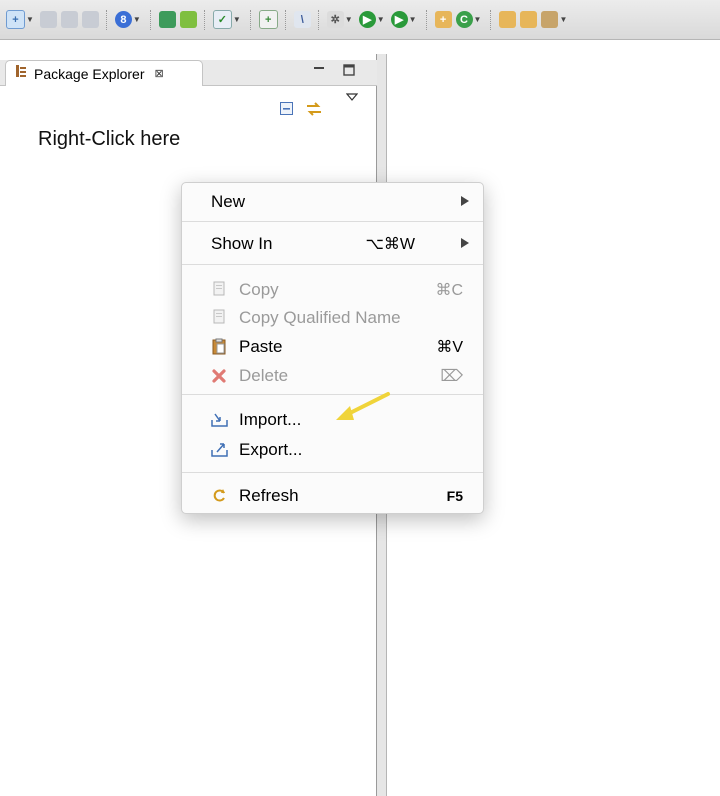  I want to click on copy-icon, so click(219, 289).